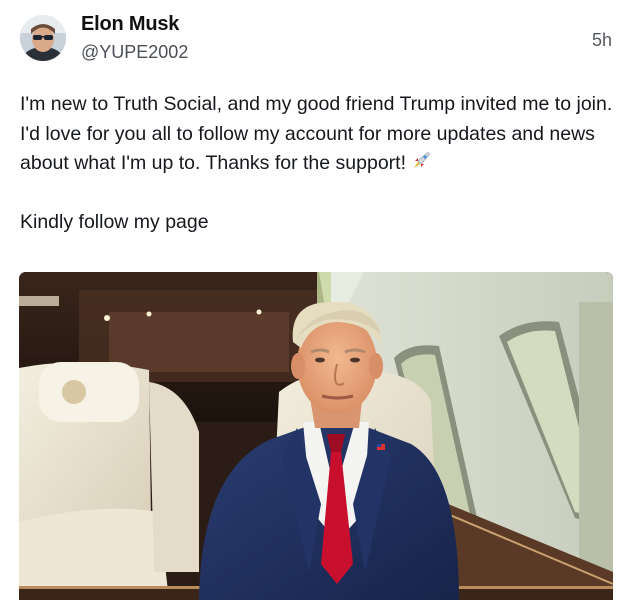  What do you see at coordinates (421, 161) in the screenshot?
I see `rocket-icon` at bounding box center [421, 161].